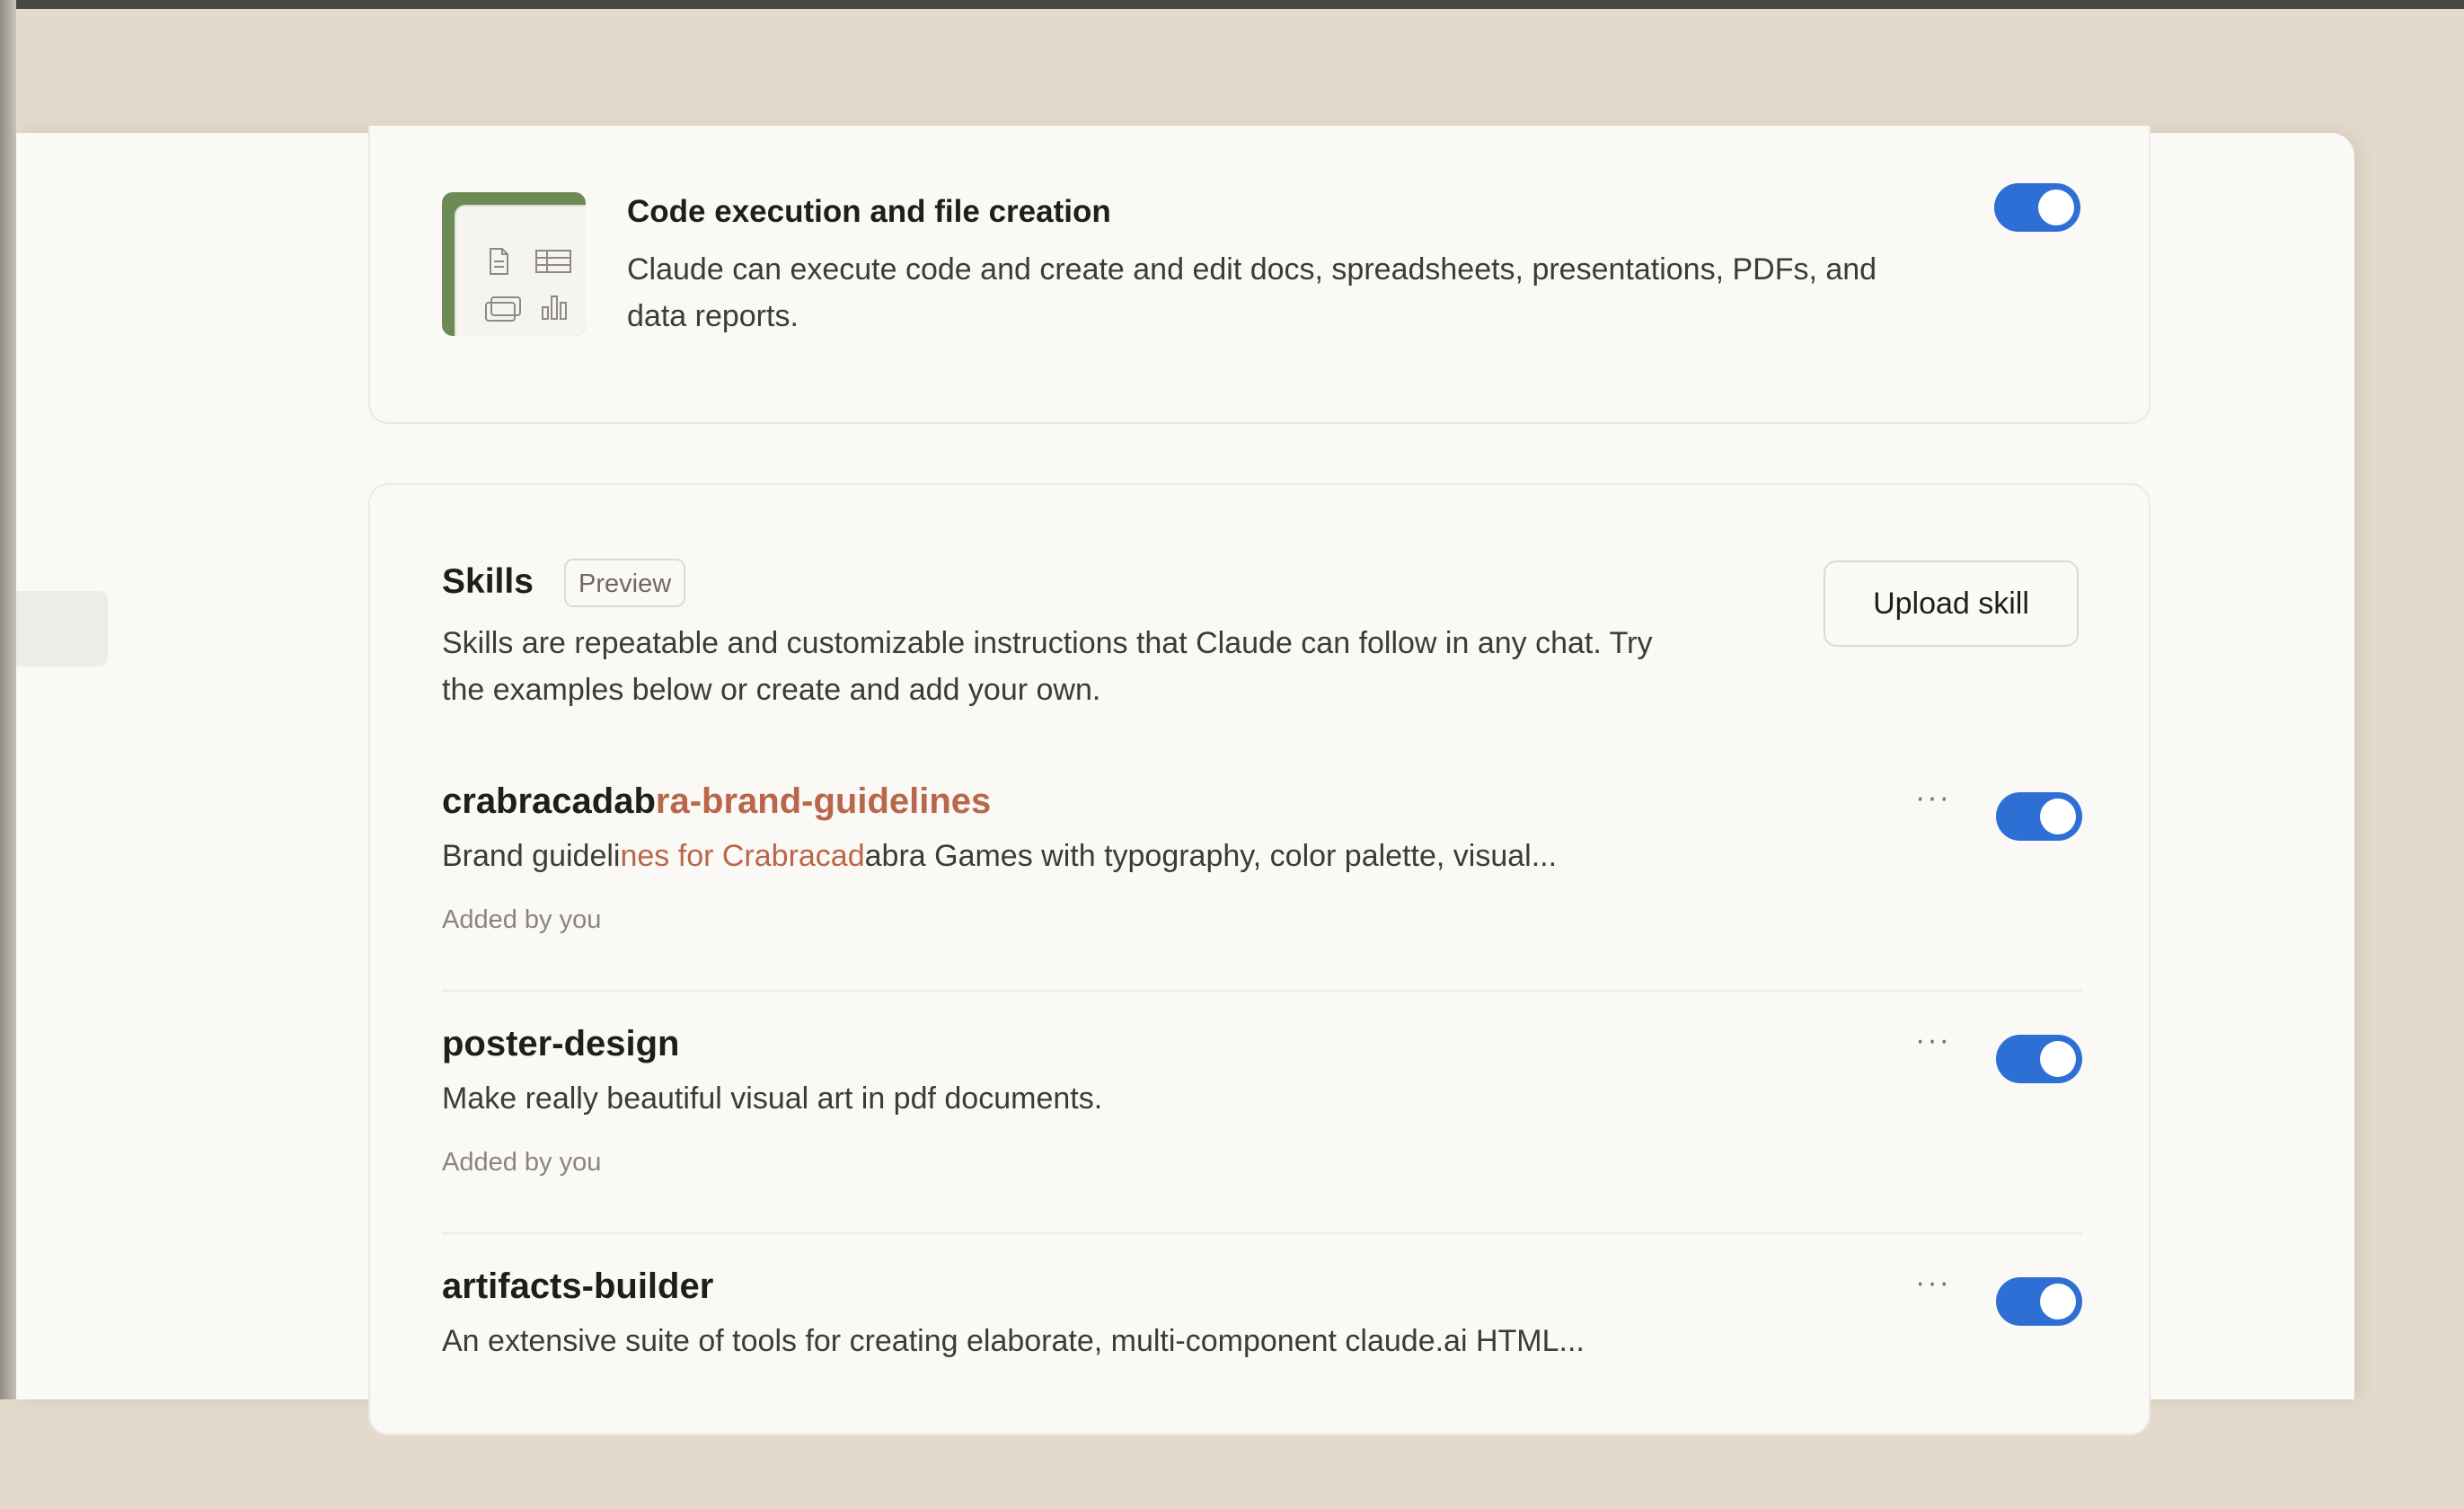 This screenshot has width=2464, height=1509. What do you see at coordinates (499, 261) in the screenshot?
I see `document-icon` at bounding box center [499, 261].